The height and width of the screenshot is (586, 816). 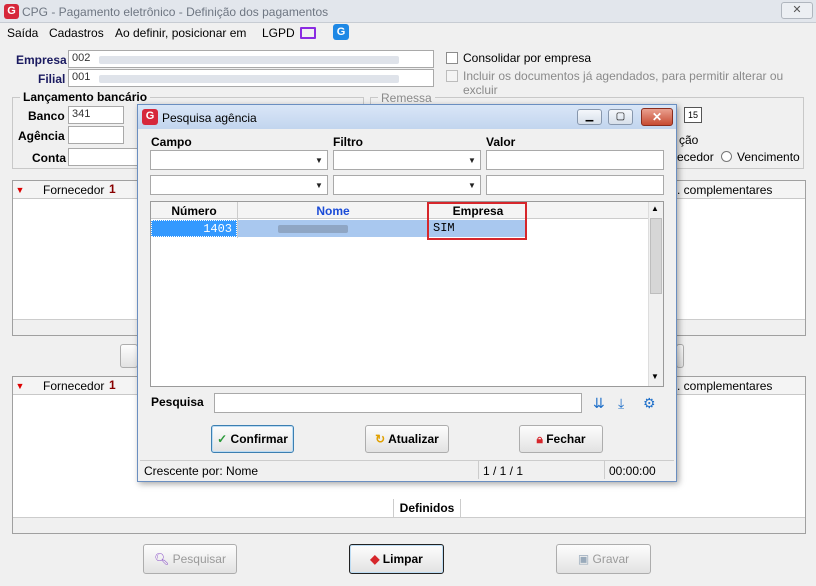 What do you see at coordinates (96, 115) in the screenshot?
I see `banco-field: 341` at bounding box center [96, 115].